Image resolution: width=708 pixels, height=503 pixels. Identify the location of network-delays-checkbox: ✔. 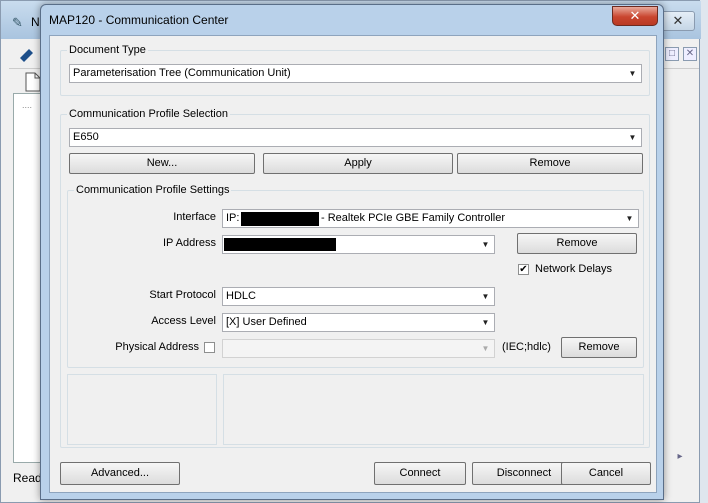
(523, 269).